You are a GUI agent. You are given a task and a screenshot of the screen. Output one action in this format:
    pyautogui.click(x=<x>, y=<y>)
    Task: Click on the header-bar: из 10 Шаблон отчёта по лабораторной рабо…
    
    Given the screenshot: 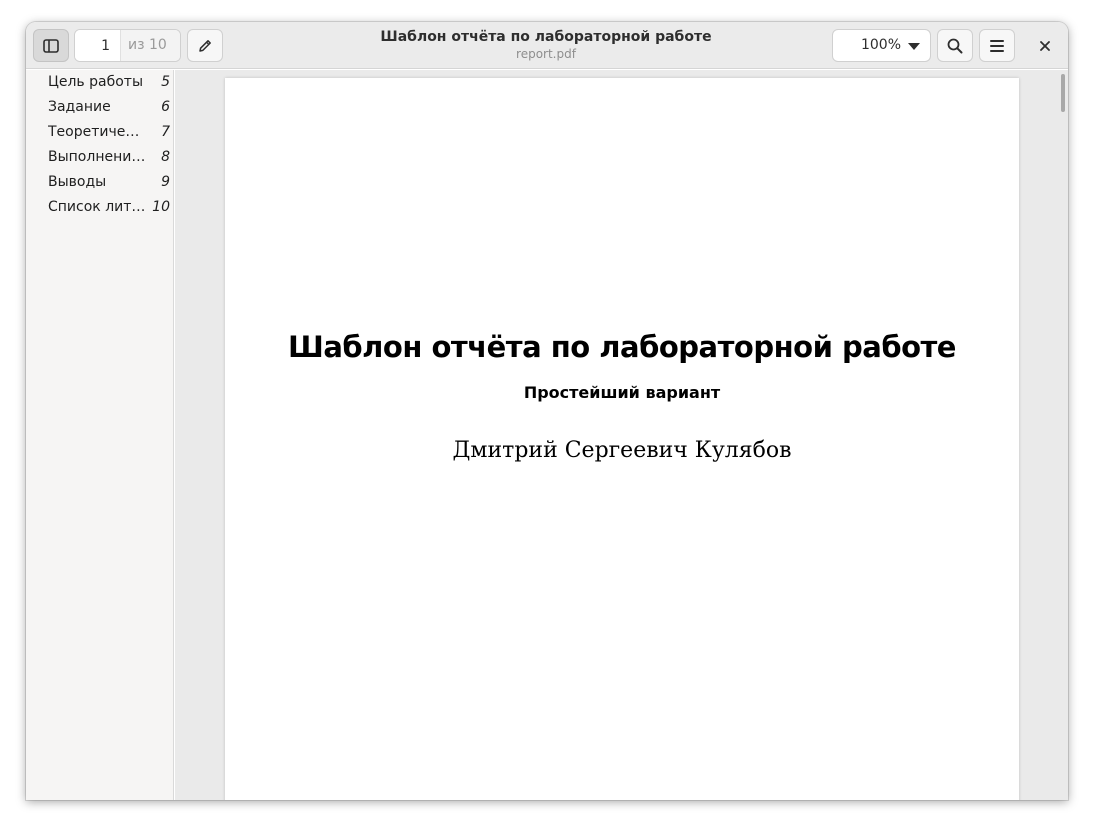 What is the action you would take?
    pyautogui.click(x=547, y=45)
    